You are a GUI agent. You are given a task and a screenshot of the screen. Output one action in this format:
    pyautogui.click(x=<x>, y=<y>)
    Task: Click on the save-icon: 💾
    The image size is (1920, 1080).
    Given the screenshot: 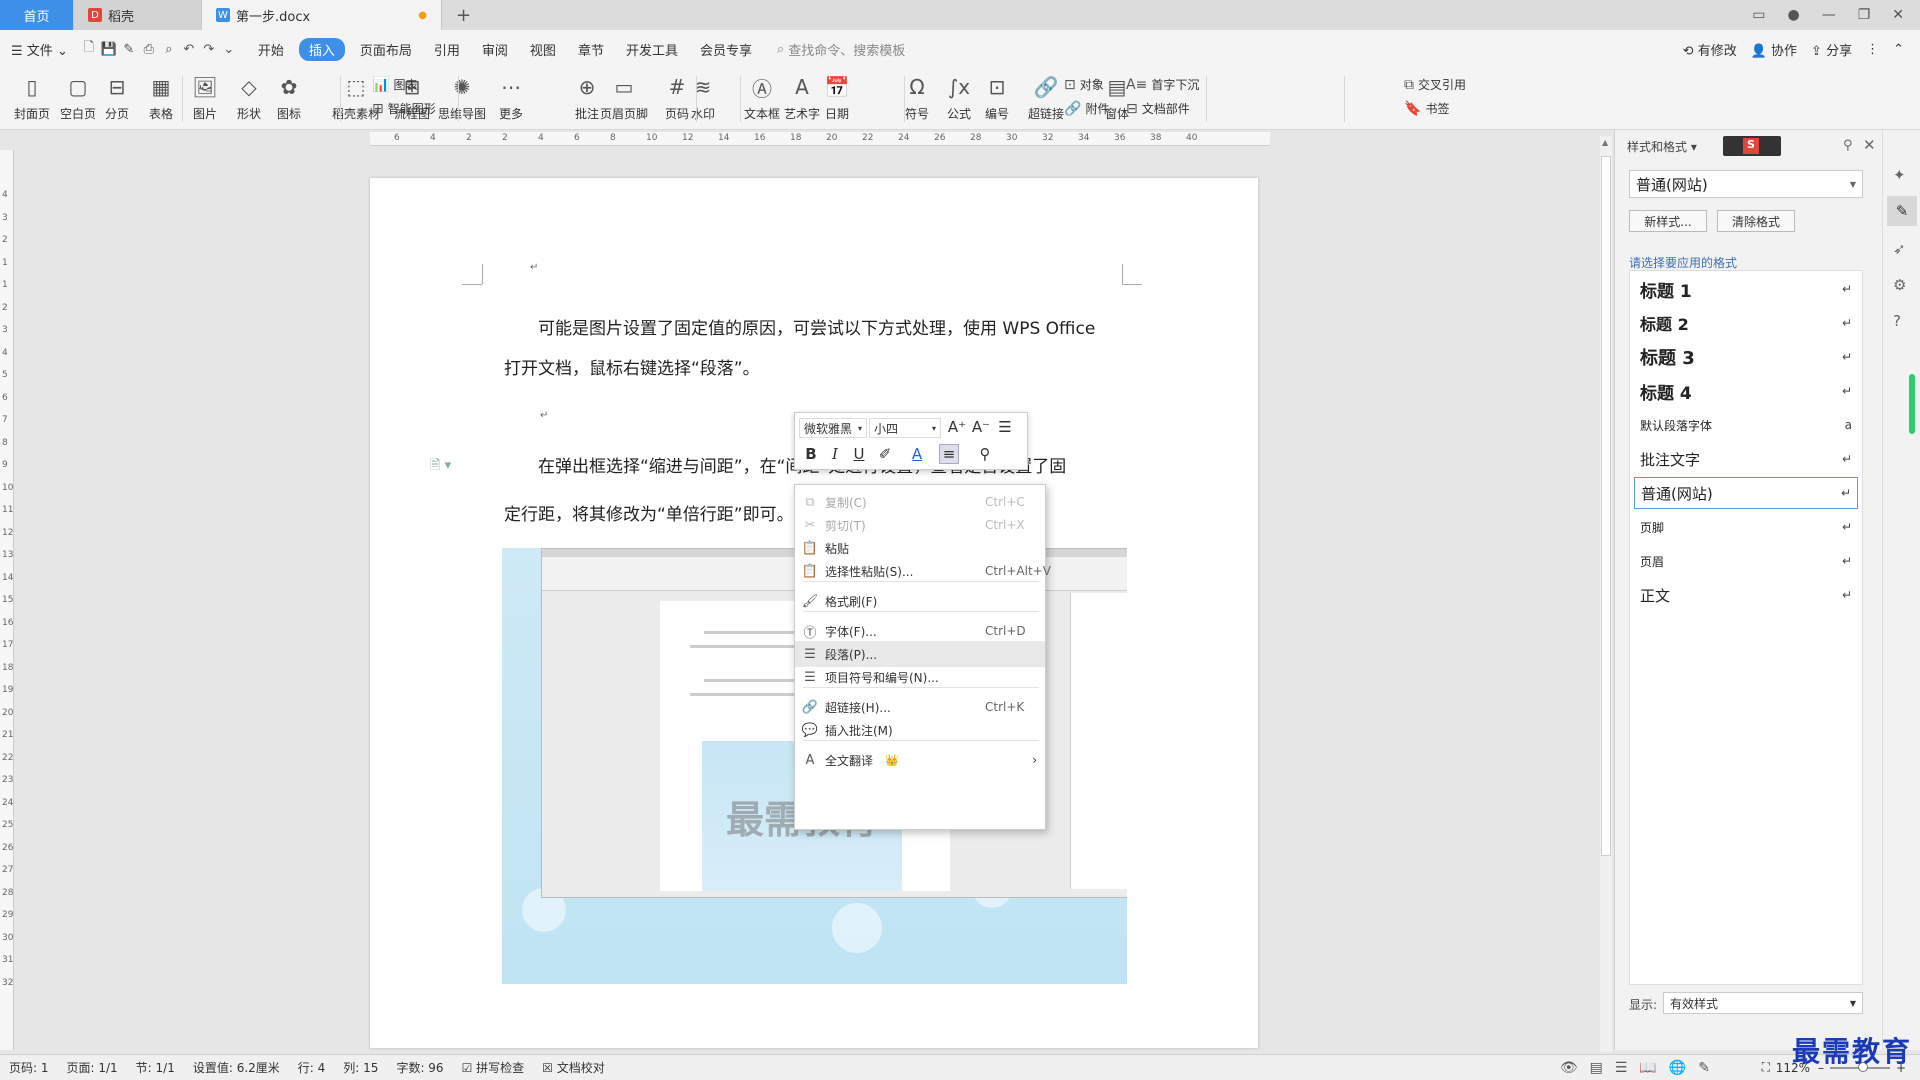 What is the action you would take?
    pyautogui.click(x=109, y=49)
    